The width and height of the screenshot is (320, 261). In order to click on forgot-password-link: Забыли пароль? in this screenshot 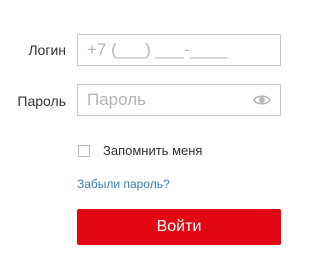, I will do `click(123, 184)`.